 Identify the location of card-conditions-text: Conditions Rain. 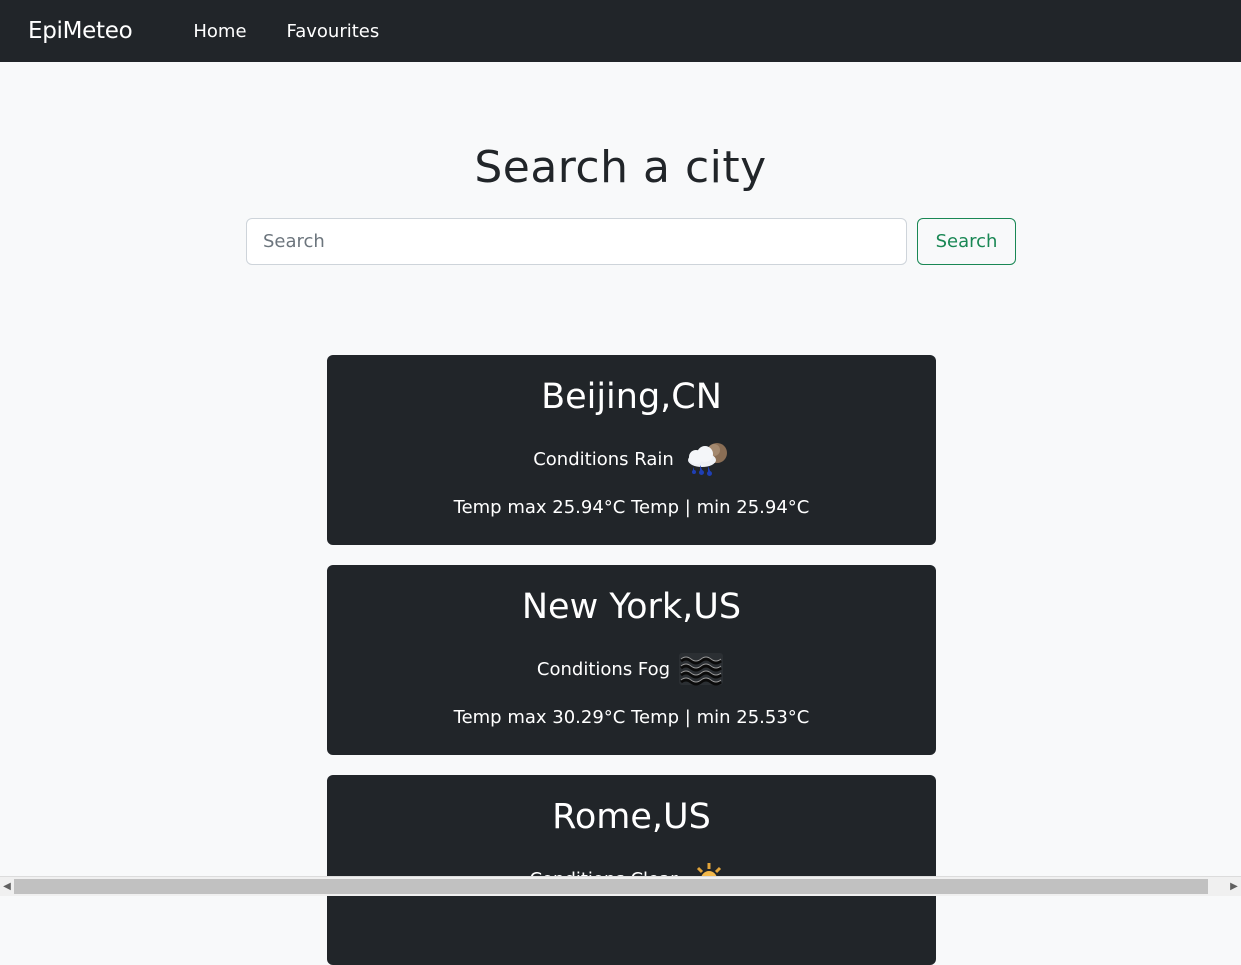
(603, 459).